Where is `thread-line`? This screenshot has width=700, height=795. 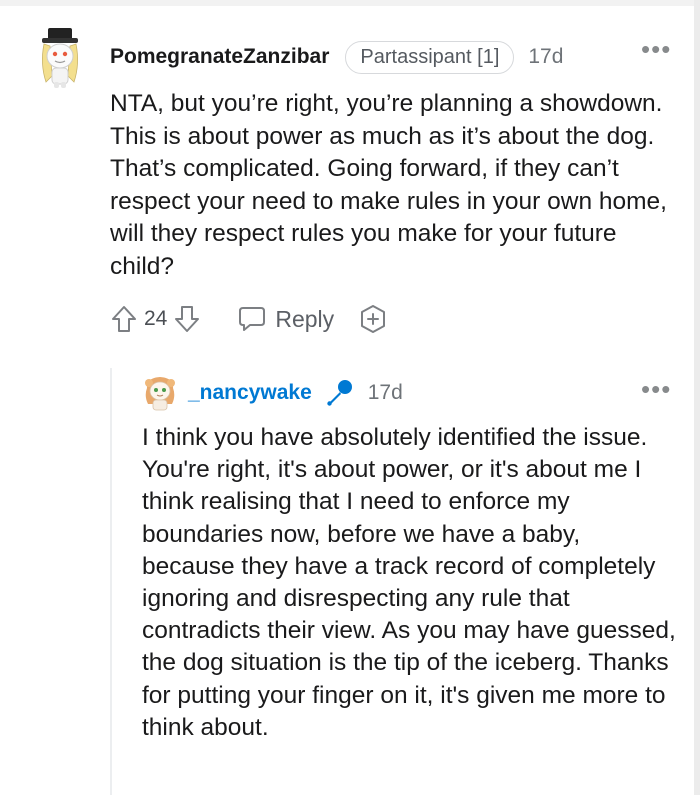
thread-line is located at coordinates (111, 581).